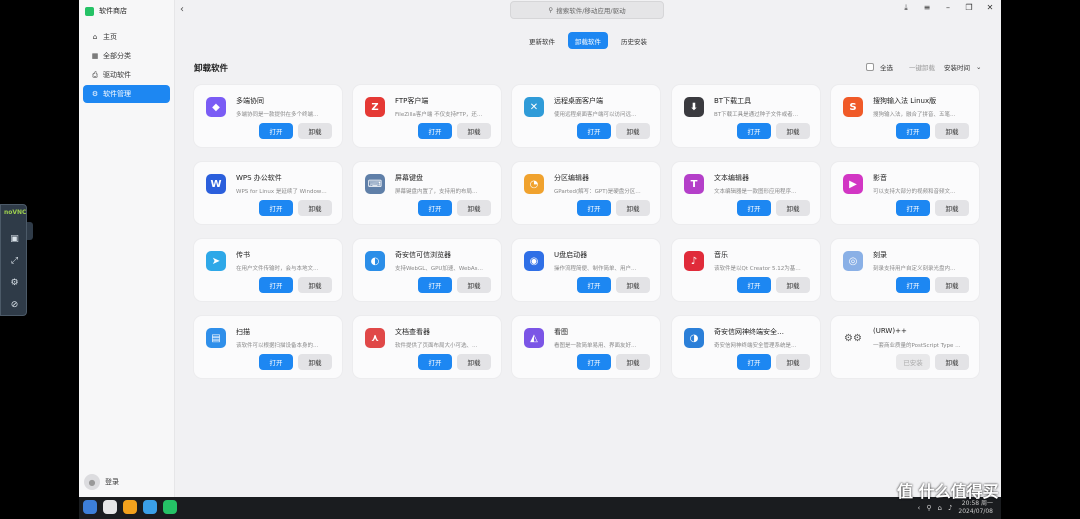 The image size is (1080, 519). Describe the element at coordinates (14, 304) in the screenshot. I see `vnc-disconnect-icon: ⊘` at that location.